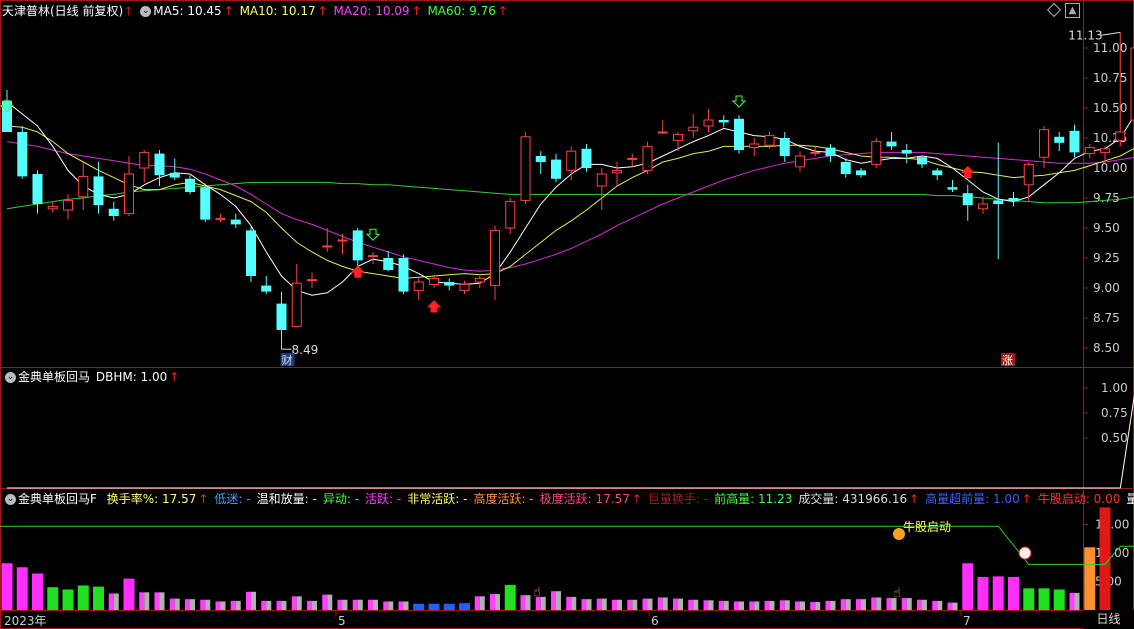 The image size is (1134, 629). I want to click on limit-up-badge-label: 涨, so click(1007, 360).